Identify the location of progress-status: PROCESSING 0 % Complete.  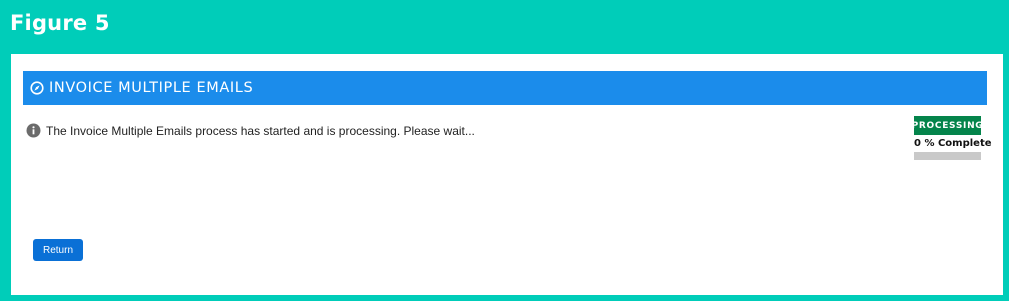
(952, 138).